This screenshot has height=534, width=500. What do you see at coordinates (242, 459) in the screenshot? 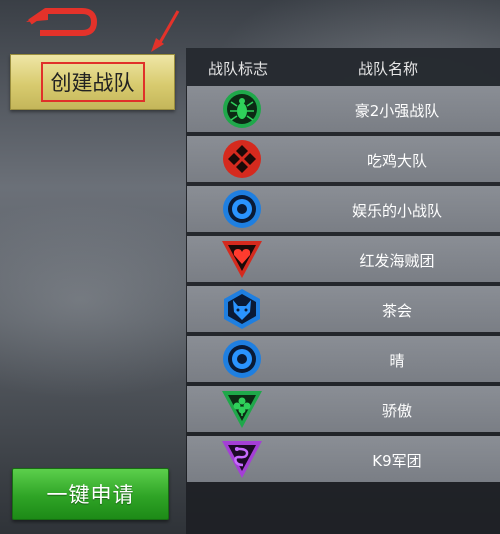
I see `snake-icon` at bounding box center [242, 459].